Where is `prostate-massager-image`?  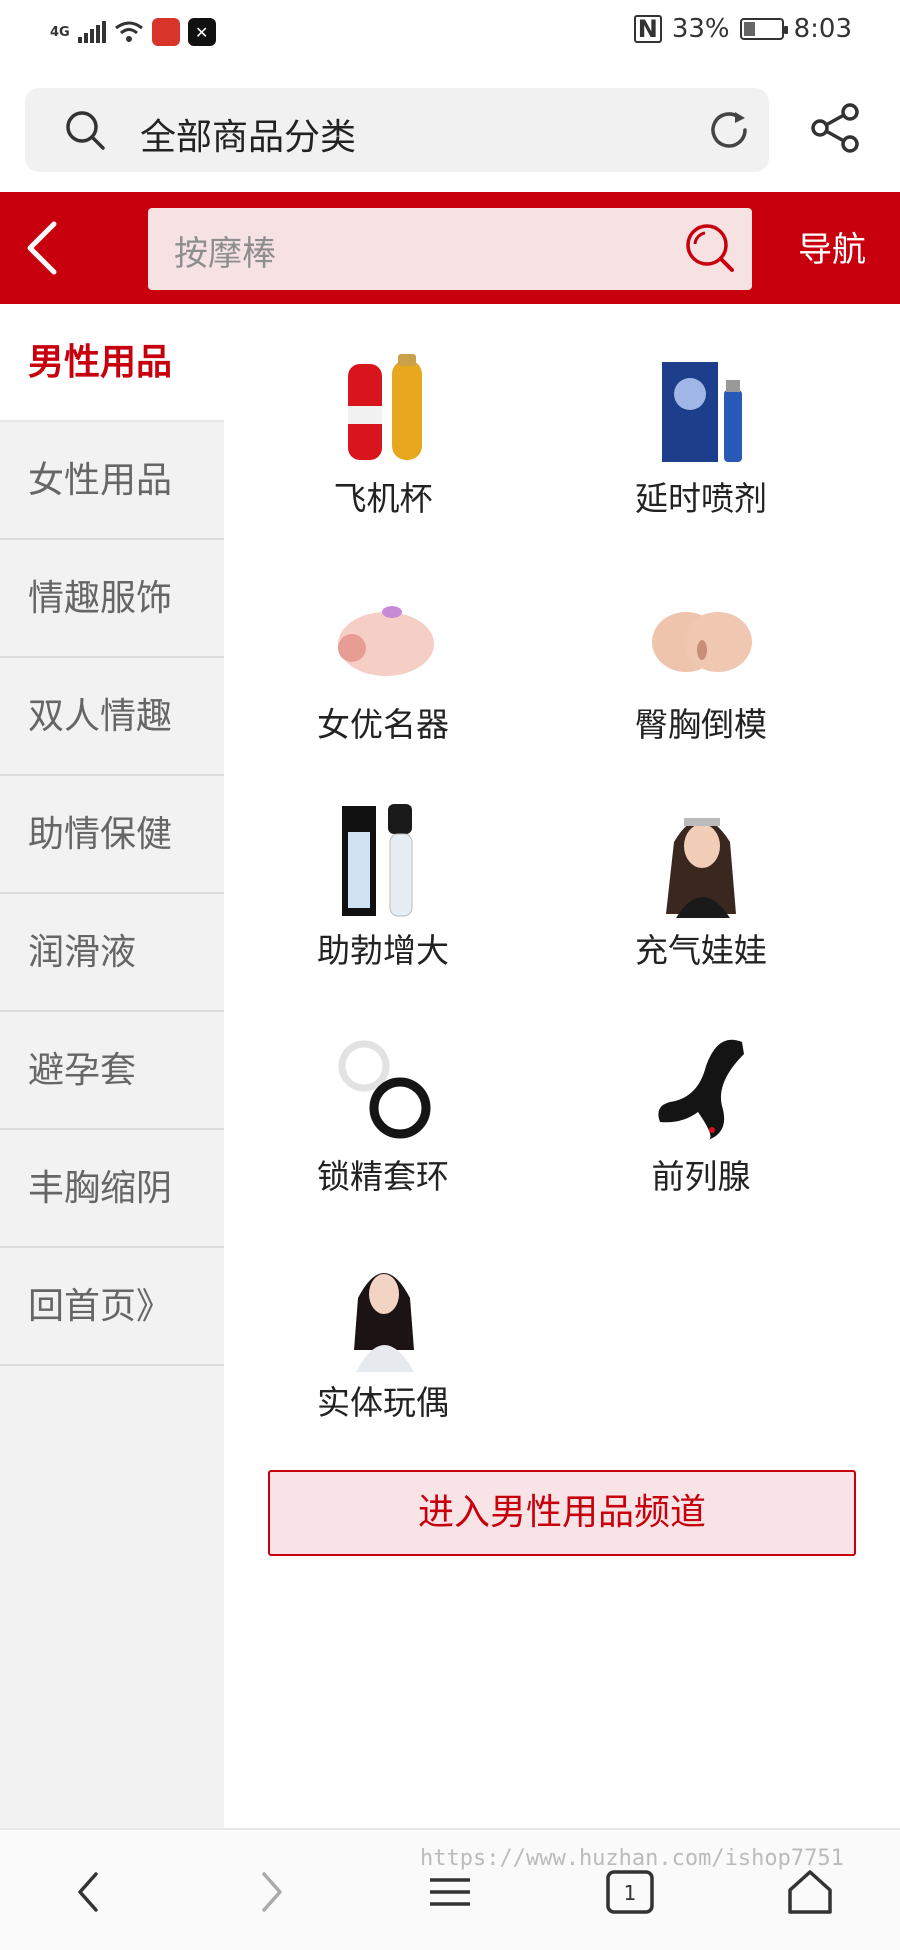 prostate-massager-image is located at coordinates (701, 1089).